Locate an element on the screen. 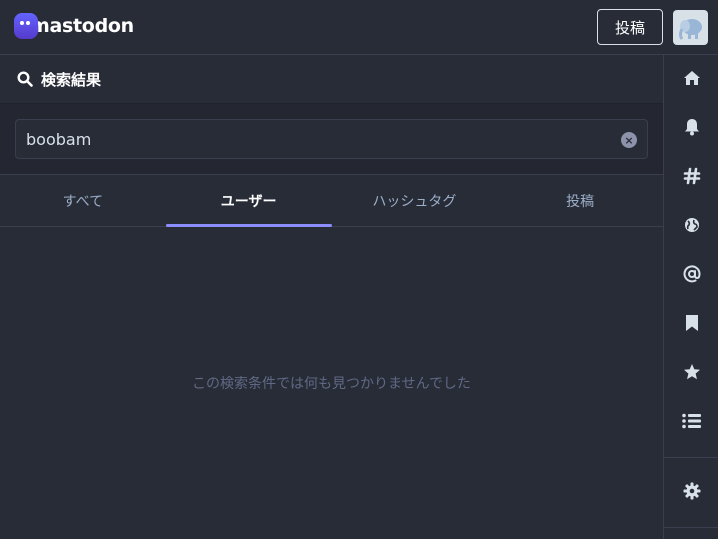  globe-icon is located at coordinates (691, 225).